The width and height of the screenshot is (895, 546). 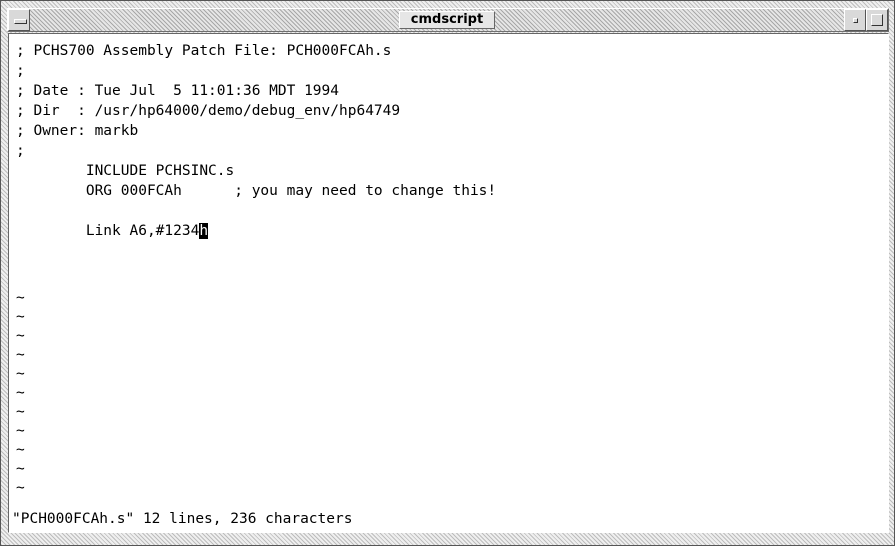 What do you see at coordinates (182, 519) in the screenshot?
I see `status-line: "PCH000FCAh.s" 12 lines, 236 characters` at bounding box center [182, 519].